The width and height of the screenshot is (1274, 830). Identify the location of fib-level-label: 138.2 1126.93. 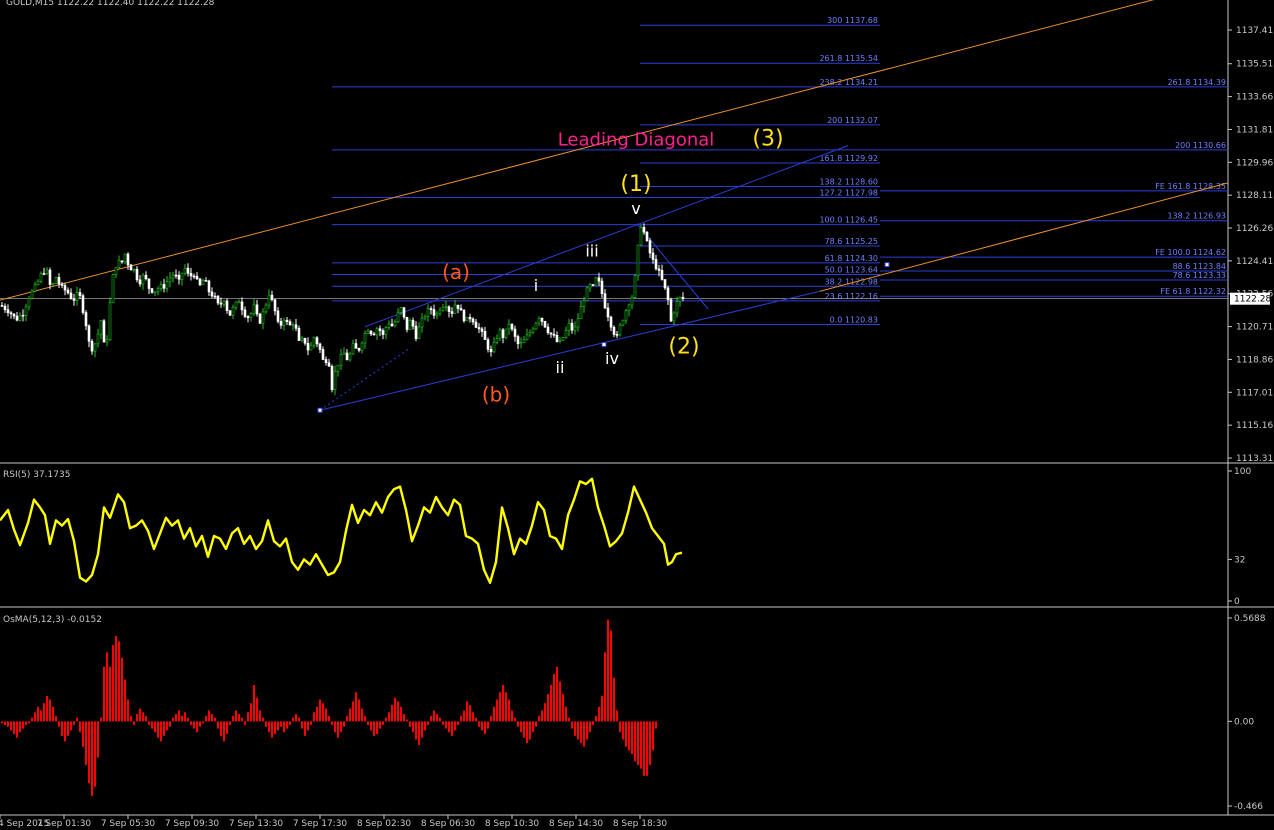
(1196, 216).